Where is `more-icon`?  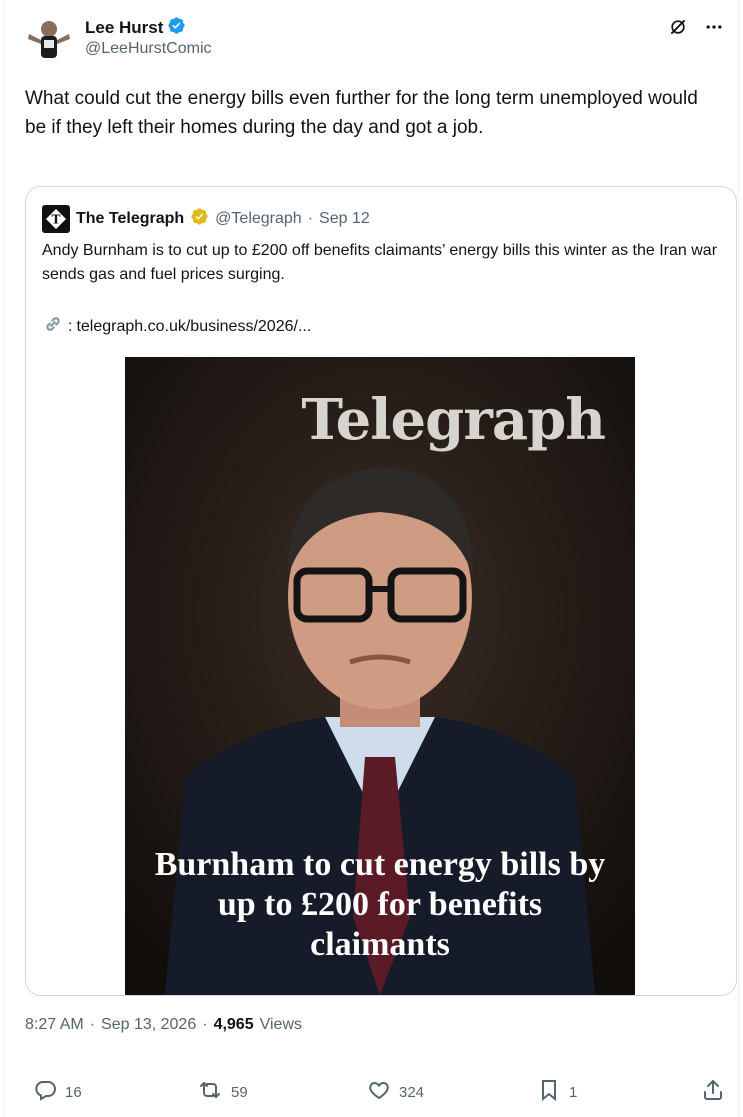 more-icon is located at coordinates (714, 27).